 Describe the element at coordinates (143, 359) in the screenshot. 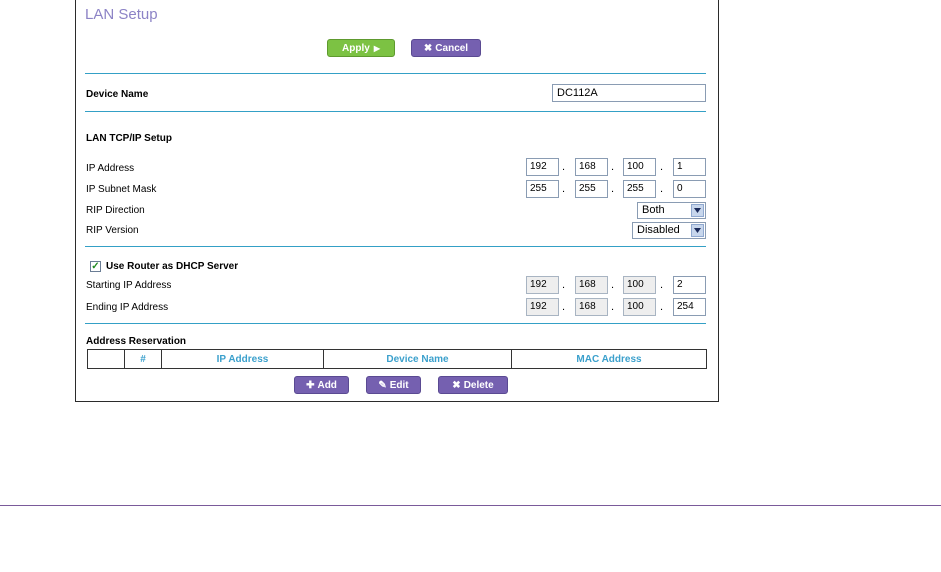

I see `column-header-number: #` at that location.